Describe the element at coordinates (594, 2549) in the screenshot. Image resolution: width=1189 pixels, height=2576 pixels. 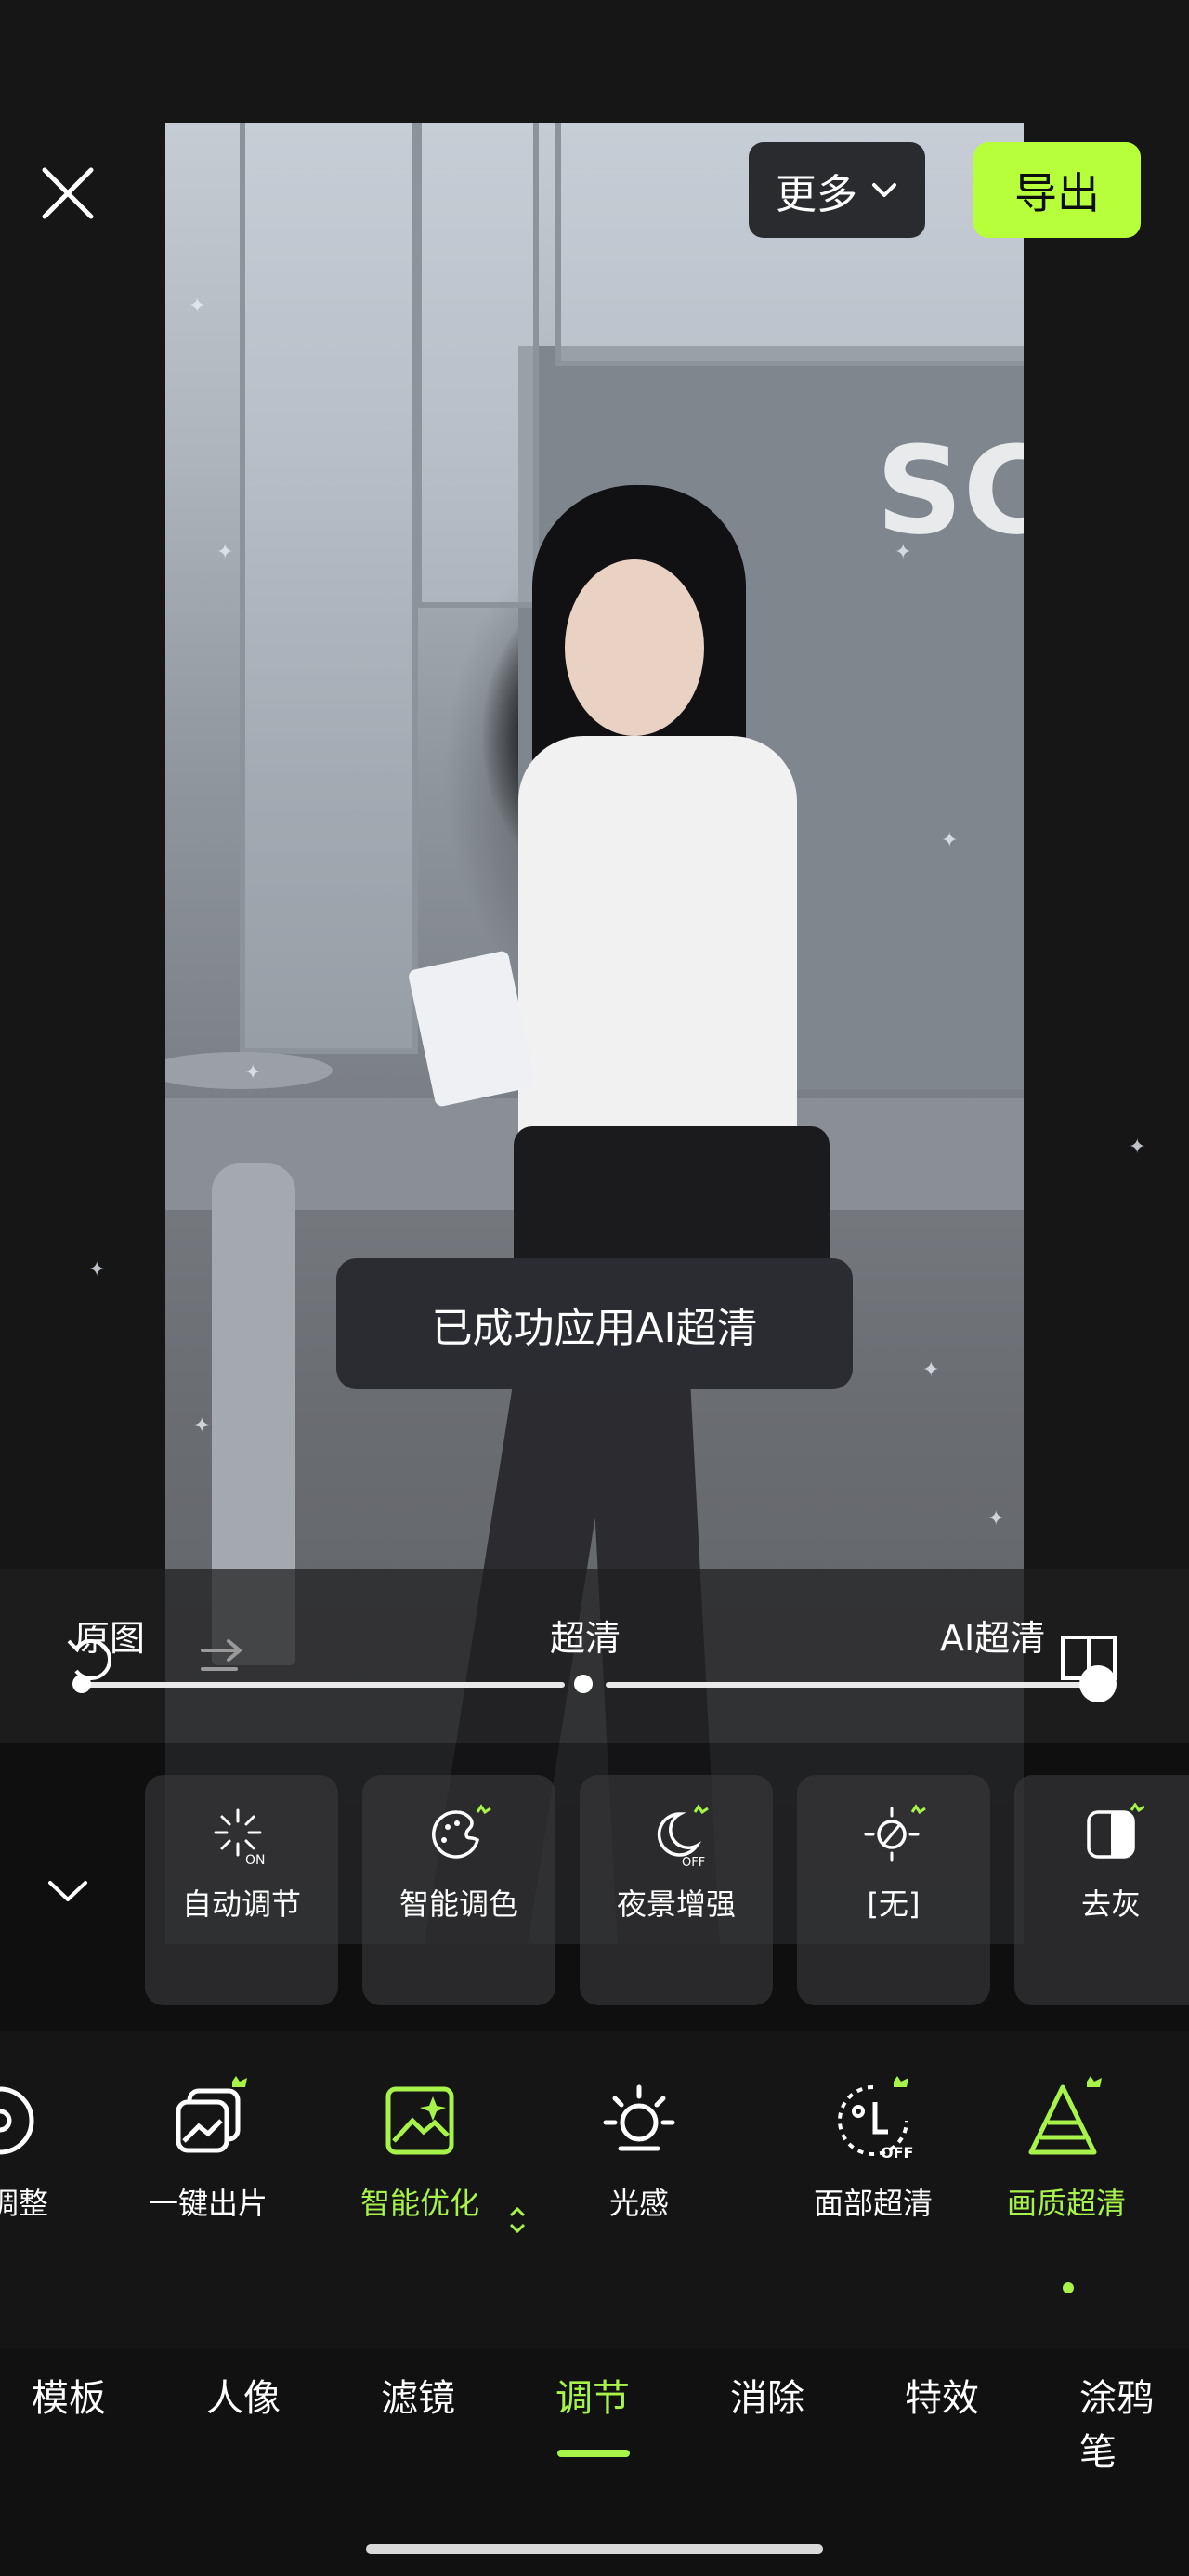
I see `home-indicator` at that location.